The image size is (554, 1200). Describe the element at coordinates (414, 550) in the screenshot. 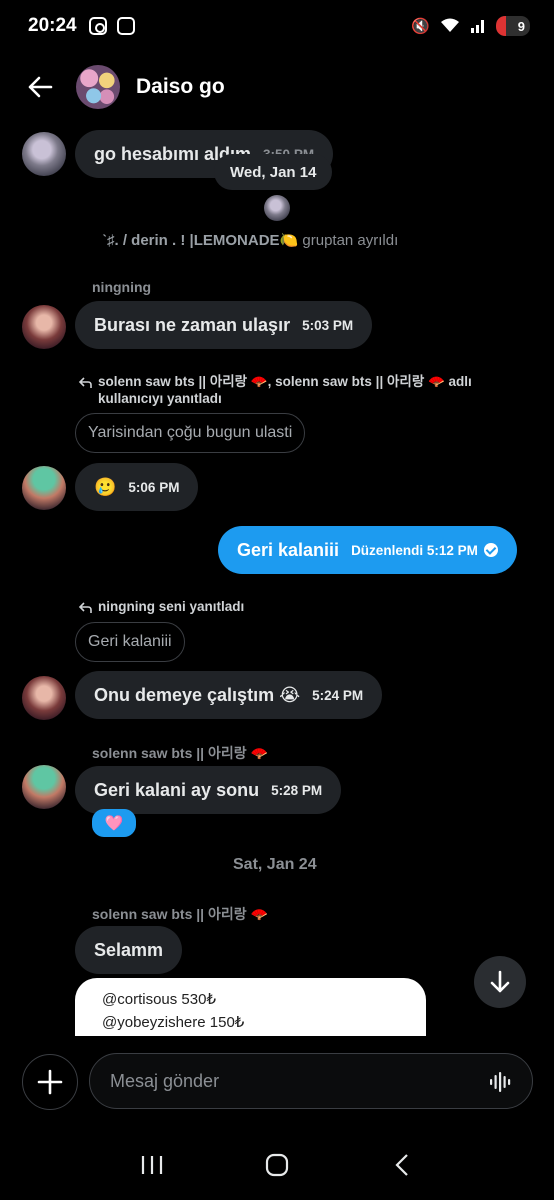

I see `message-time: Düzenlendi 5:12 PM` at that location.